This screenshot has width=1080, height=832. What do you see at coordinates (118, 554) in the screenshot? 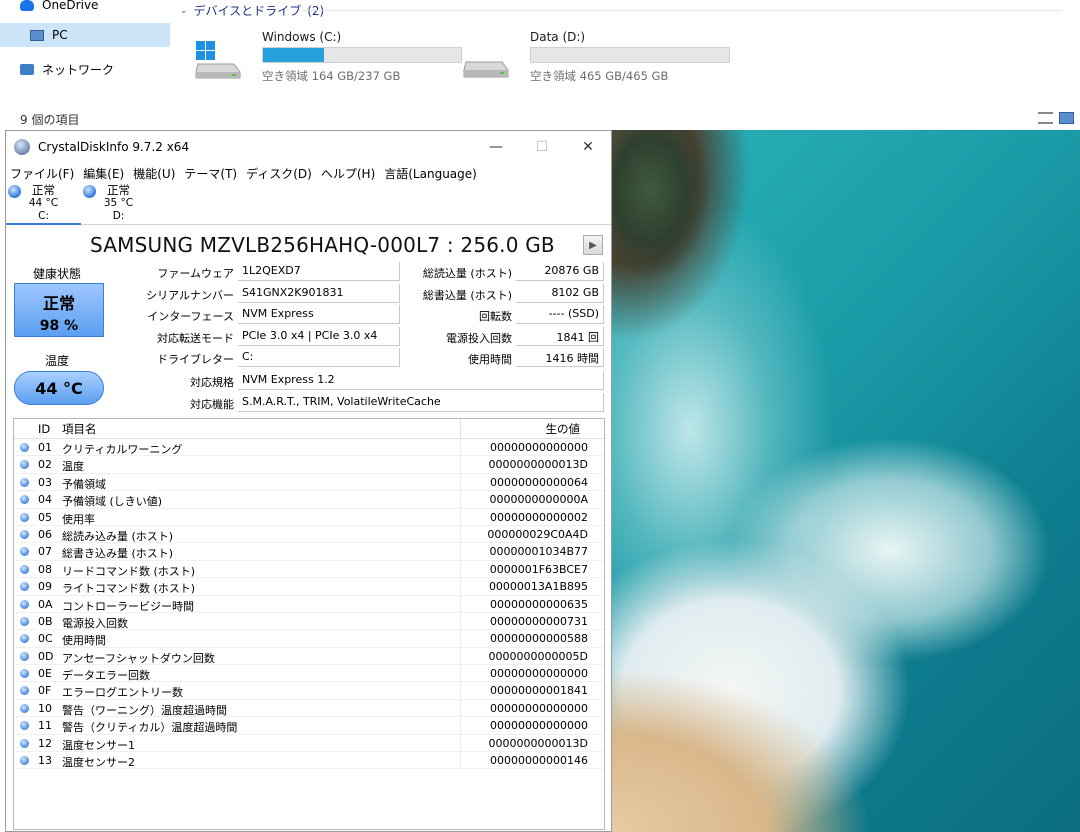
I see `attribute-name: 総書き込み量 (ホスト)` at bounding box center [118, 554].